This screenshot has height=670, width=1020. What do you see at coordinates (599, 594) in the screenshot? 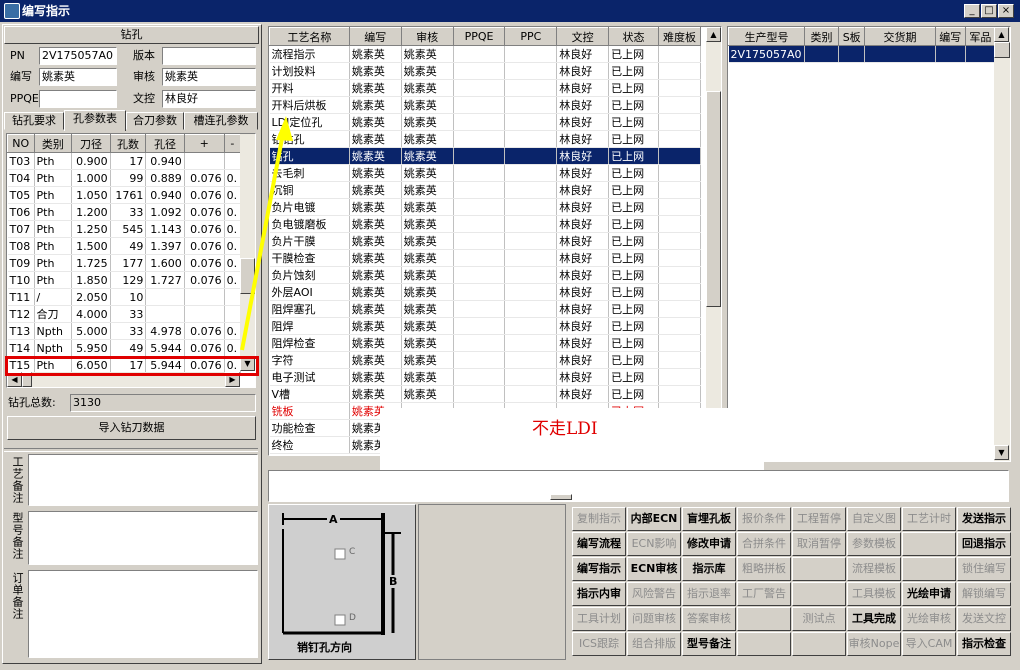
I see `action-button: 指示内审` at bounding box center [599, 594].